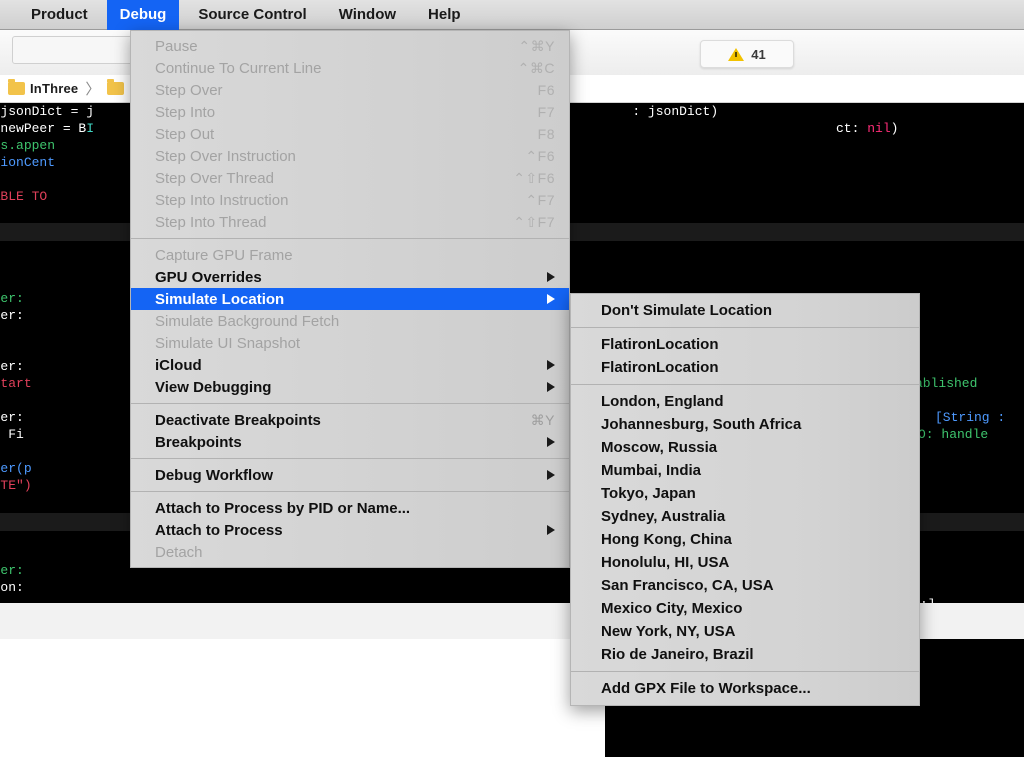 The image size is (1024, 768). Describe the element at coordinates (350, 68) in the screenshot. I see `menu-item-continue-to-current-line: Continue To Current Line ⌃⌘C` at that location.